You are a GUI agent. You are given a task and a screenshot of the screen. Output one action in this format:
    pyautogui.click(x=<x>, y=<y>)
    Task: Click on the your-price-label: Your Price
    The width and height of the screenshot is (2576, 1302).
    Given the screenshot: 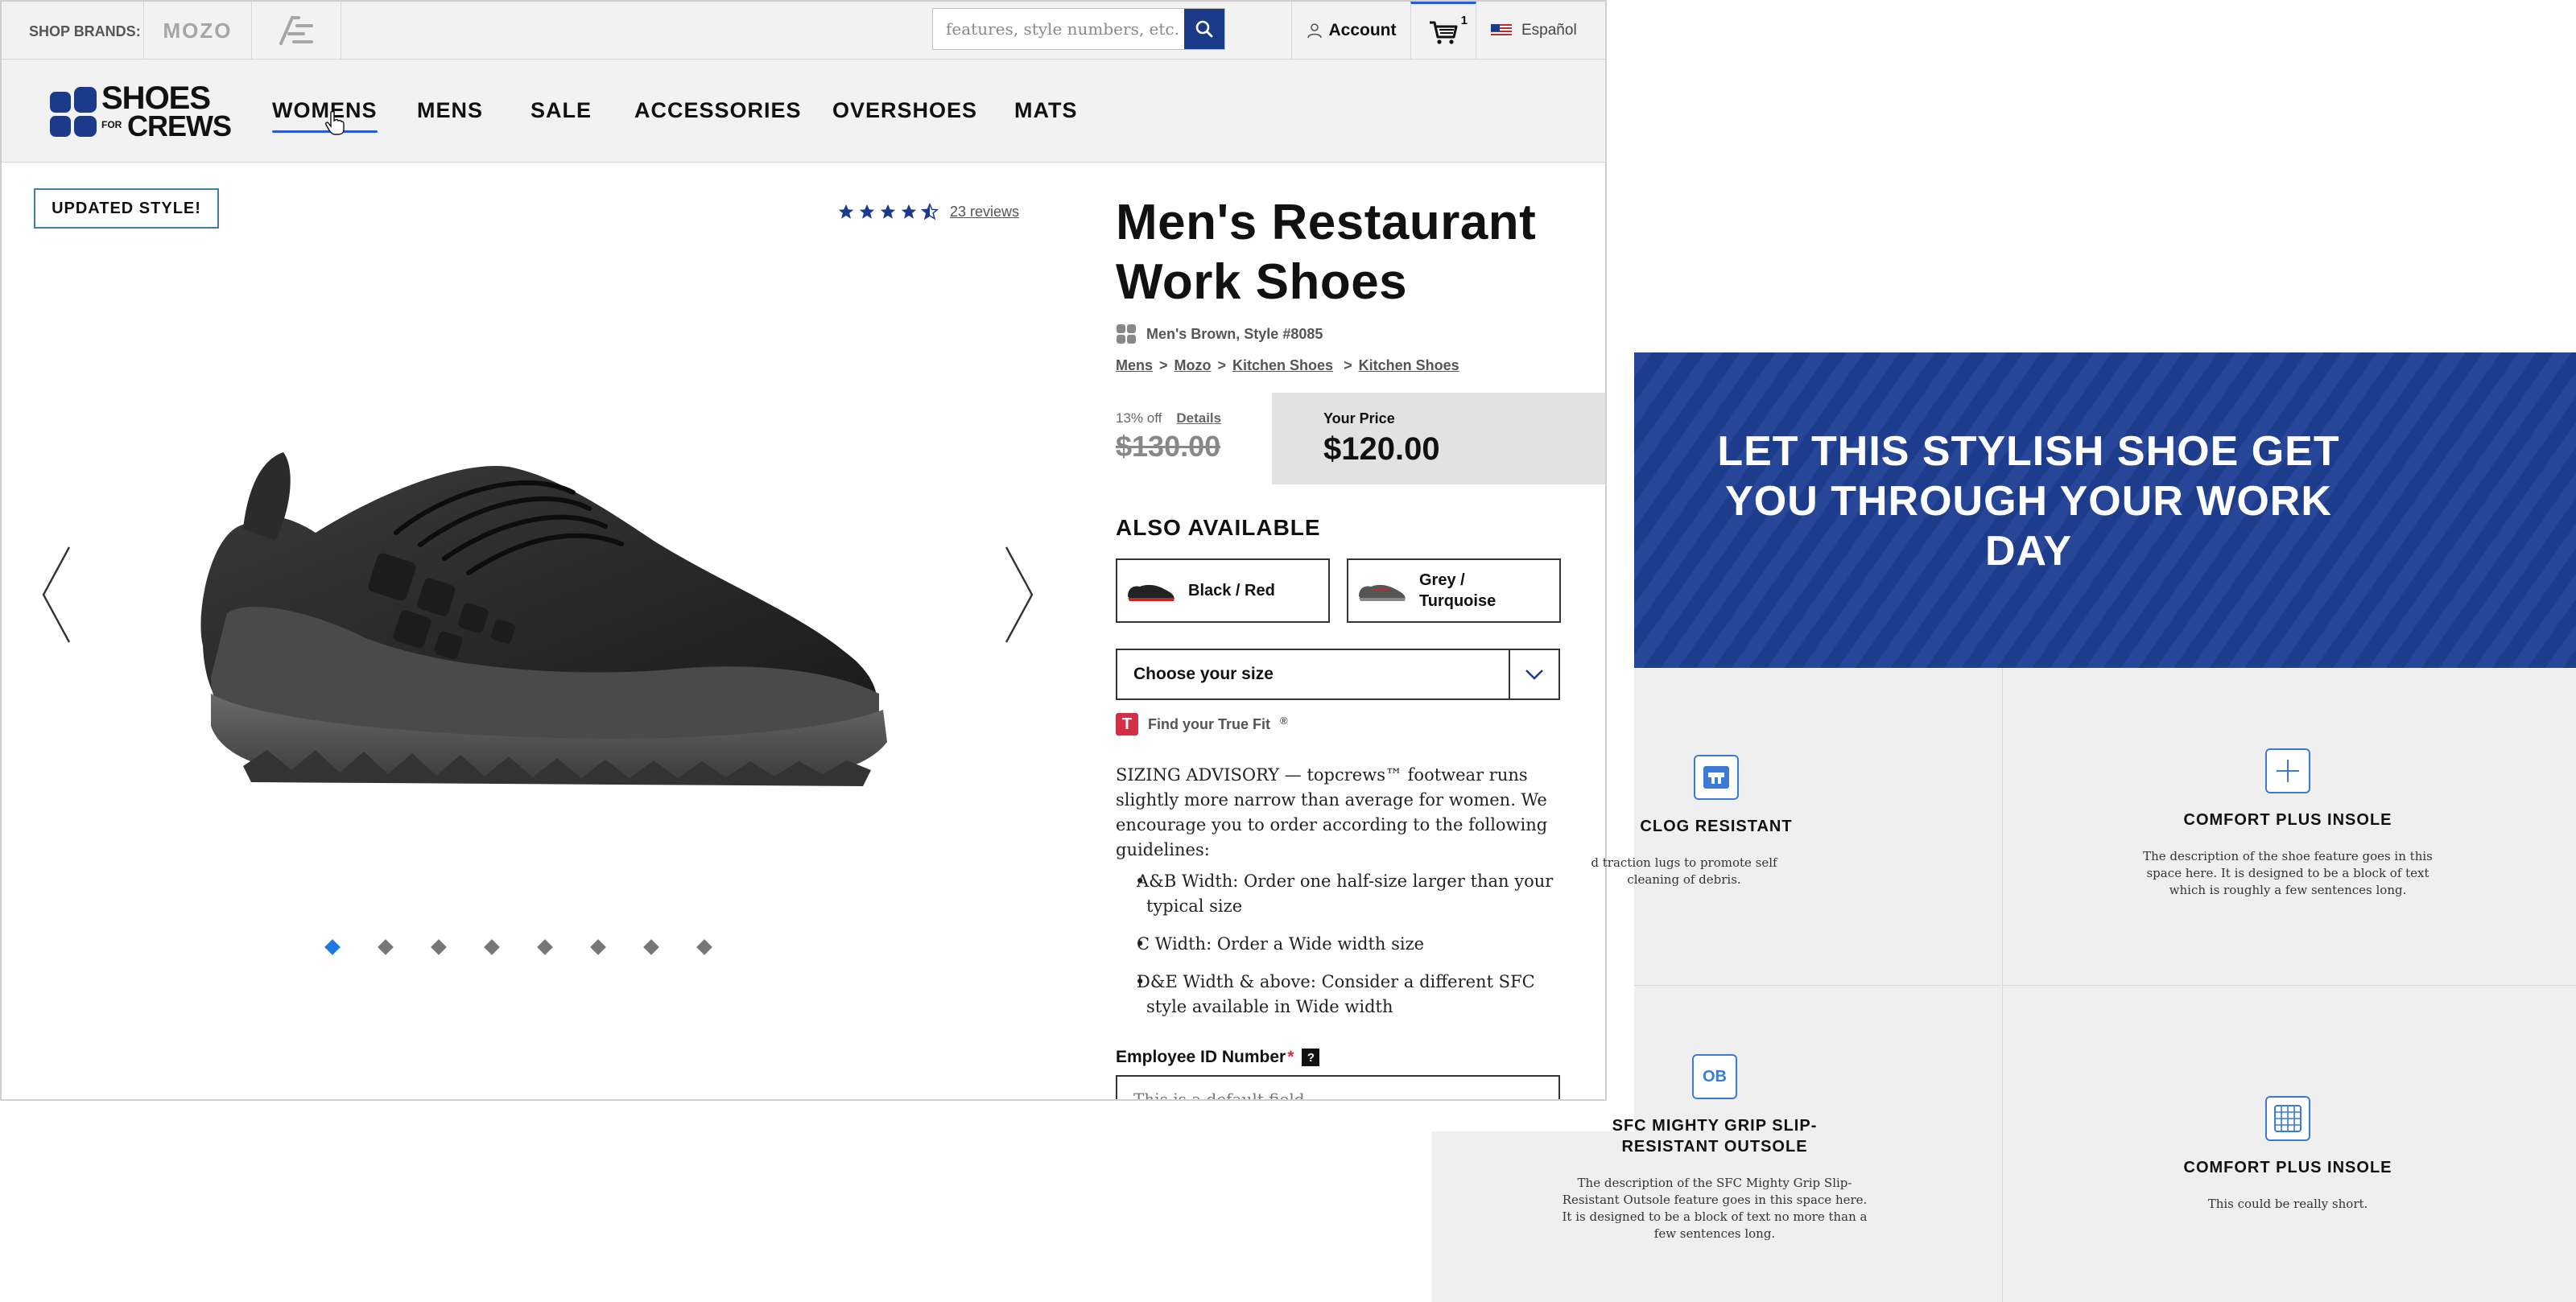 What is the action you would take?
    pyautogui.click(x=1359, y=418)
    